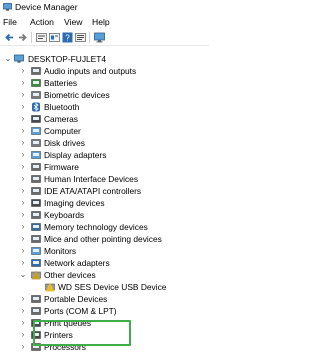  I want to click on title-bar: Device Manager, so click(104, 7).